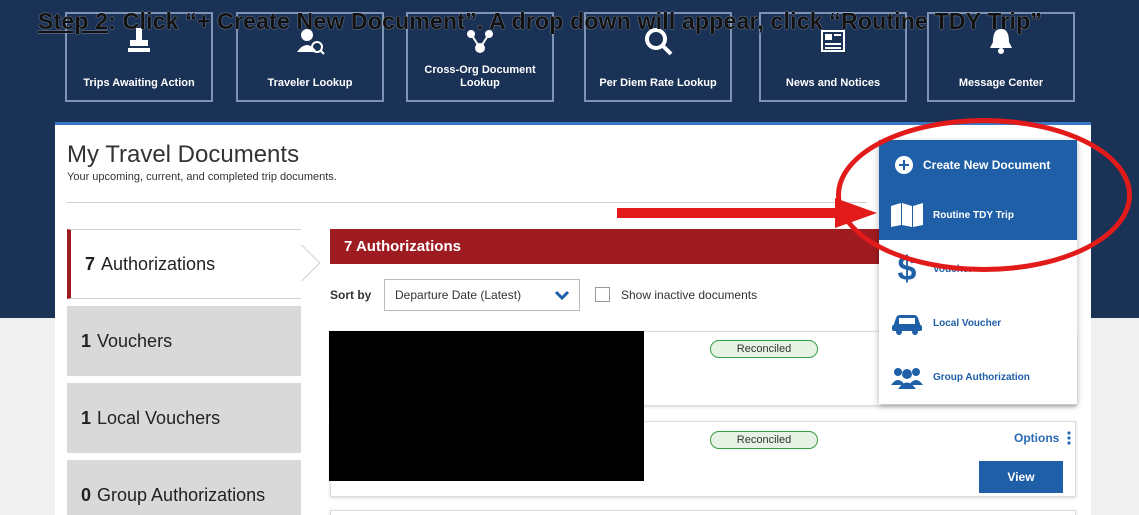 The image size is (1139, 515). I want to click on tab-label: Authorizations, so click(158, 263).